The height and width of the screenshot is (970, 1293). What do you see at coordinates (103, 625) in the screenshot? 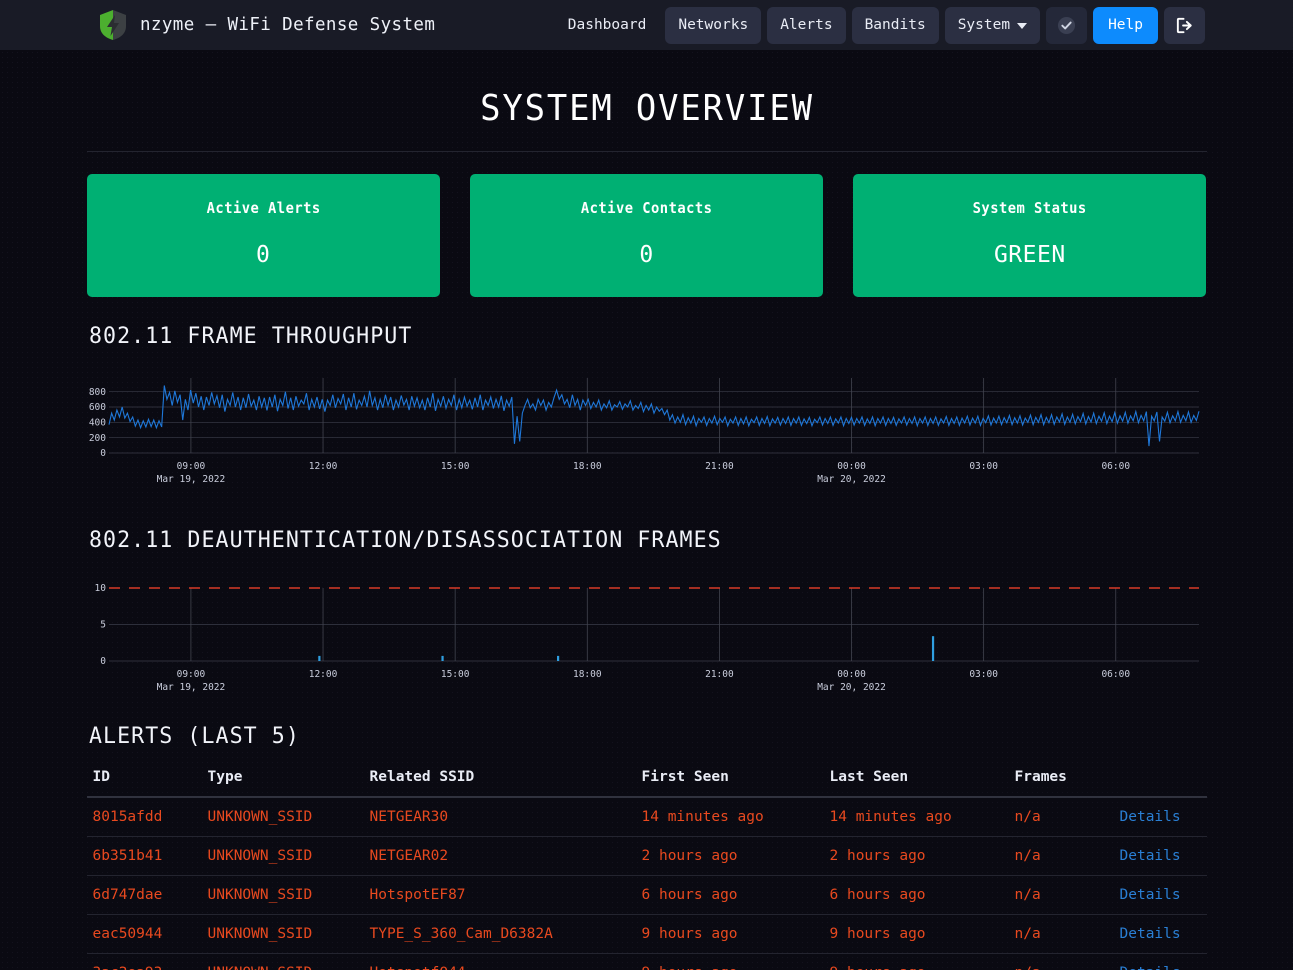
I see `y-axis-tick-label: 5` at bounding box center [103, 625].